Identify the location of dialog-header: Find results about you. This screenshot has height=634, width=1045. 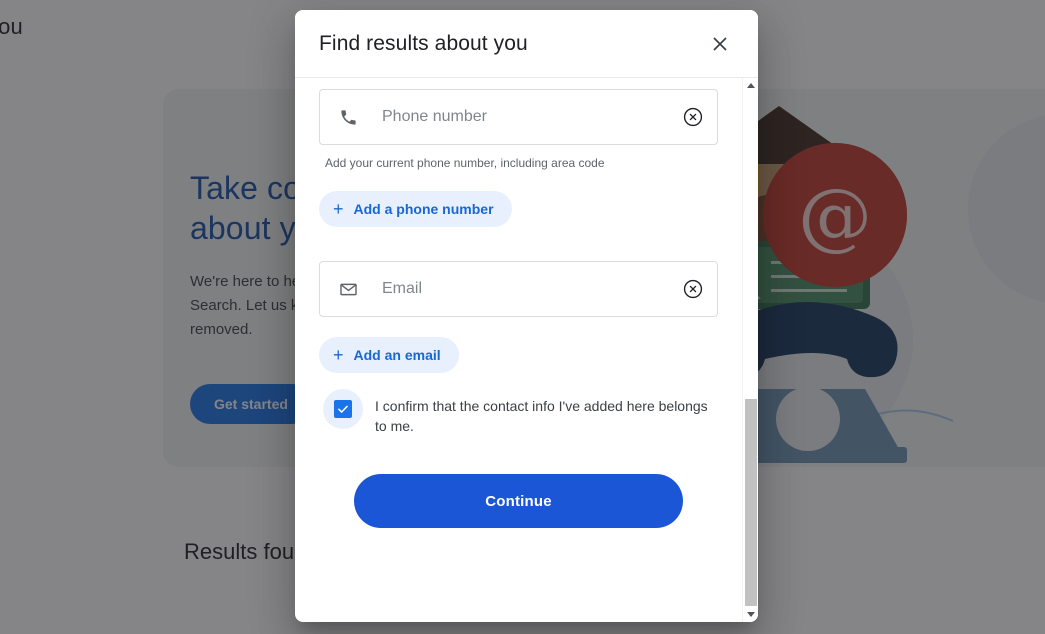
(526, 43).